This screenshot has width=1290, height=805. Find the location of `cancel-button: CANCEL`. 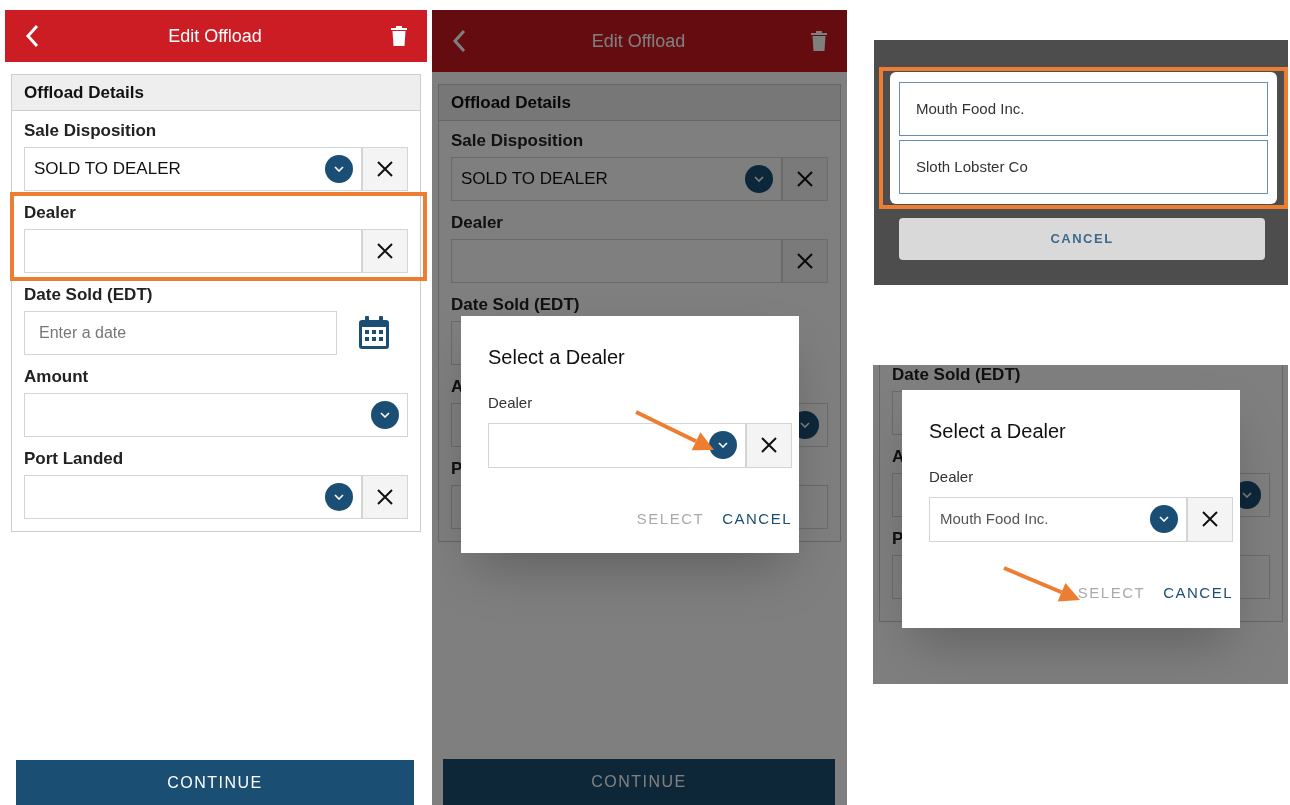

cancel-button: CANCEL is located at coordinates (1082, 239).